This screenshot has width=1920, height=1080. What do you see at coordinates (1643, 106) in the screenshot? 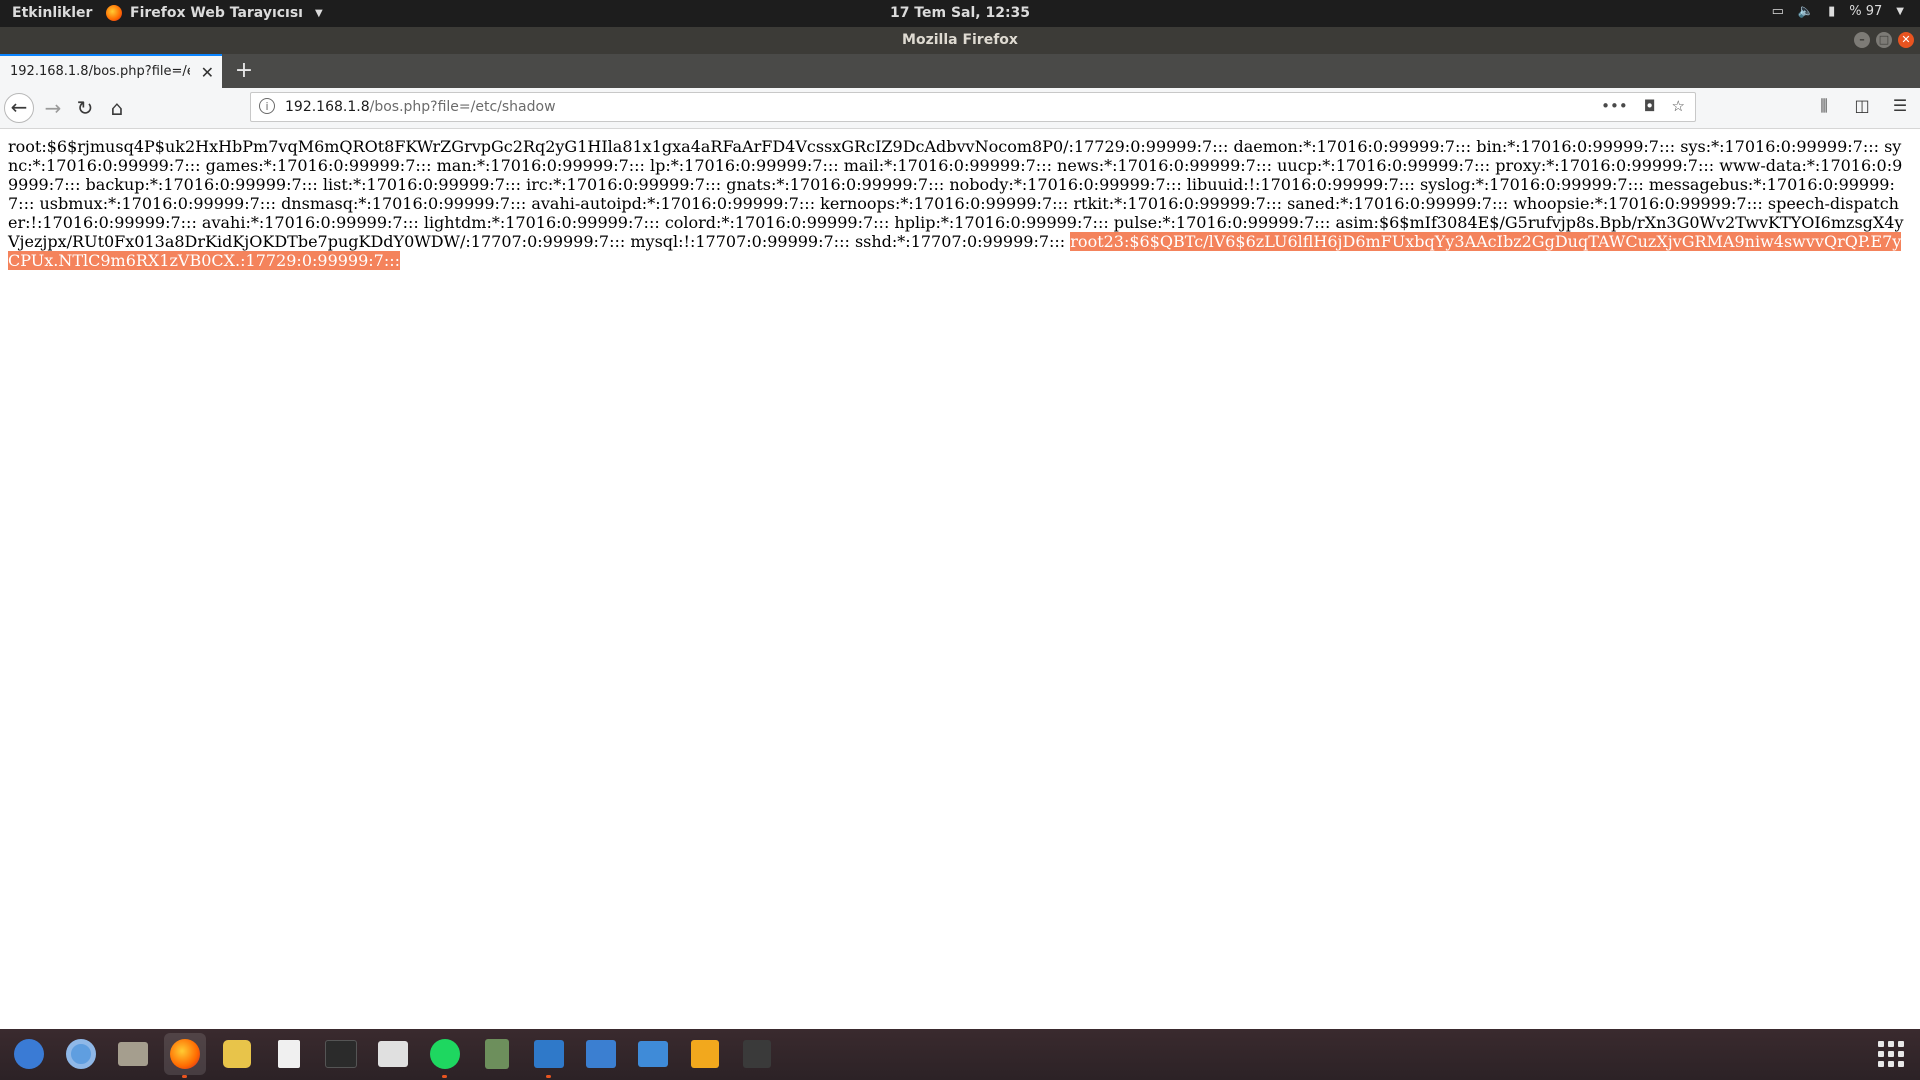
I see `url-actions: ••• ◘ ☆` at bounding box center [1643, 106].